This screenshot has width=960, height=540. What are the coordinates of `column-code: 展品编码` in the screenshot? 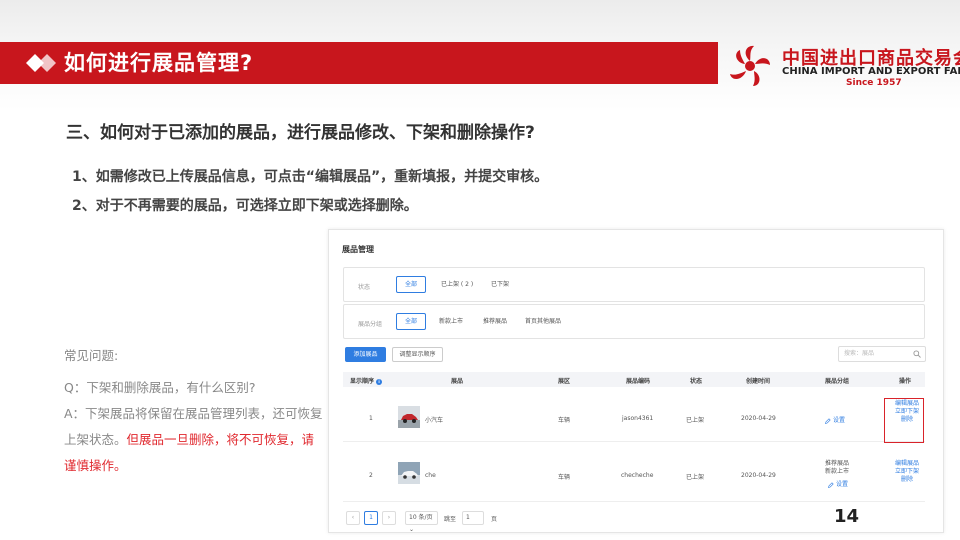 It's located at (638, 381).